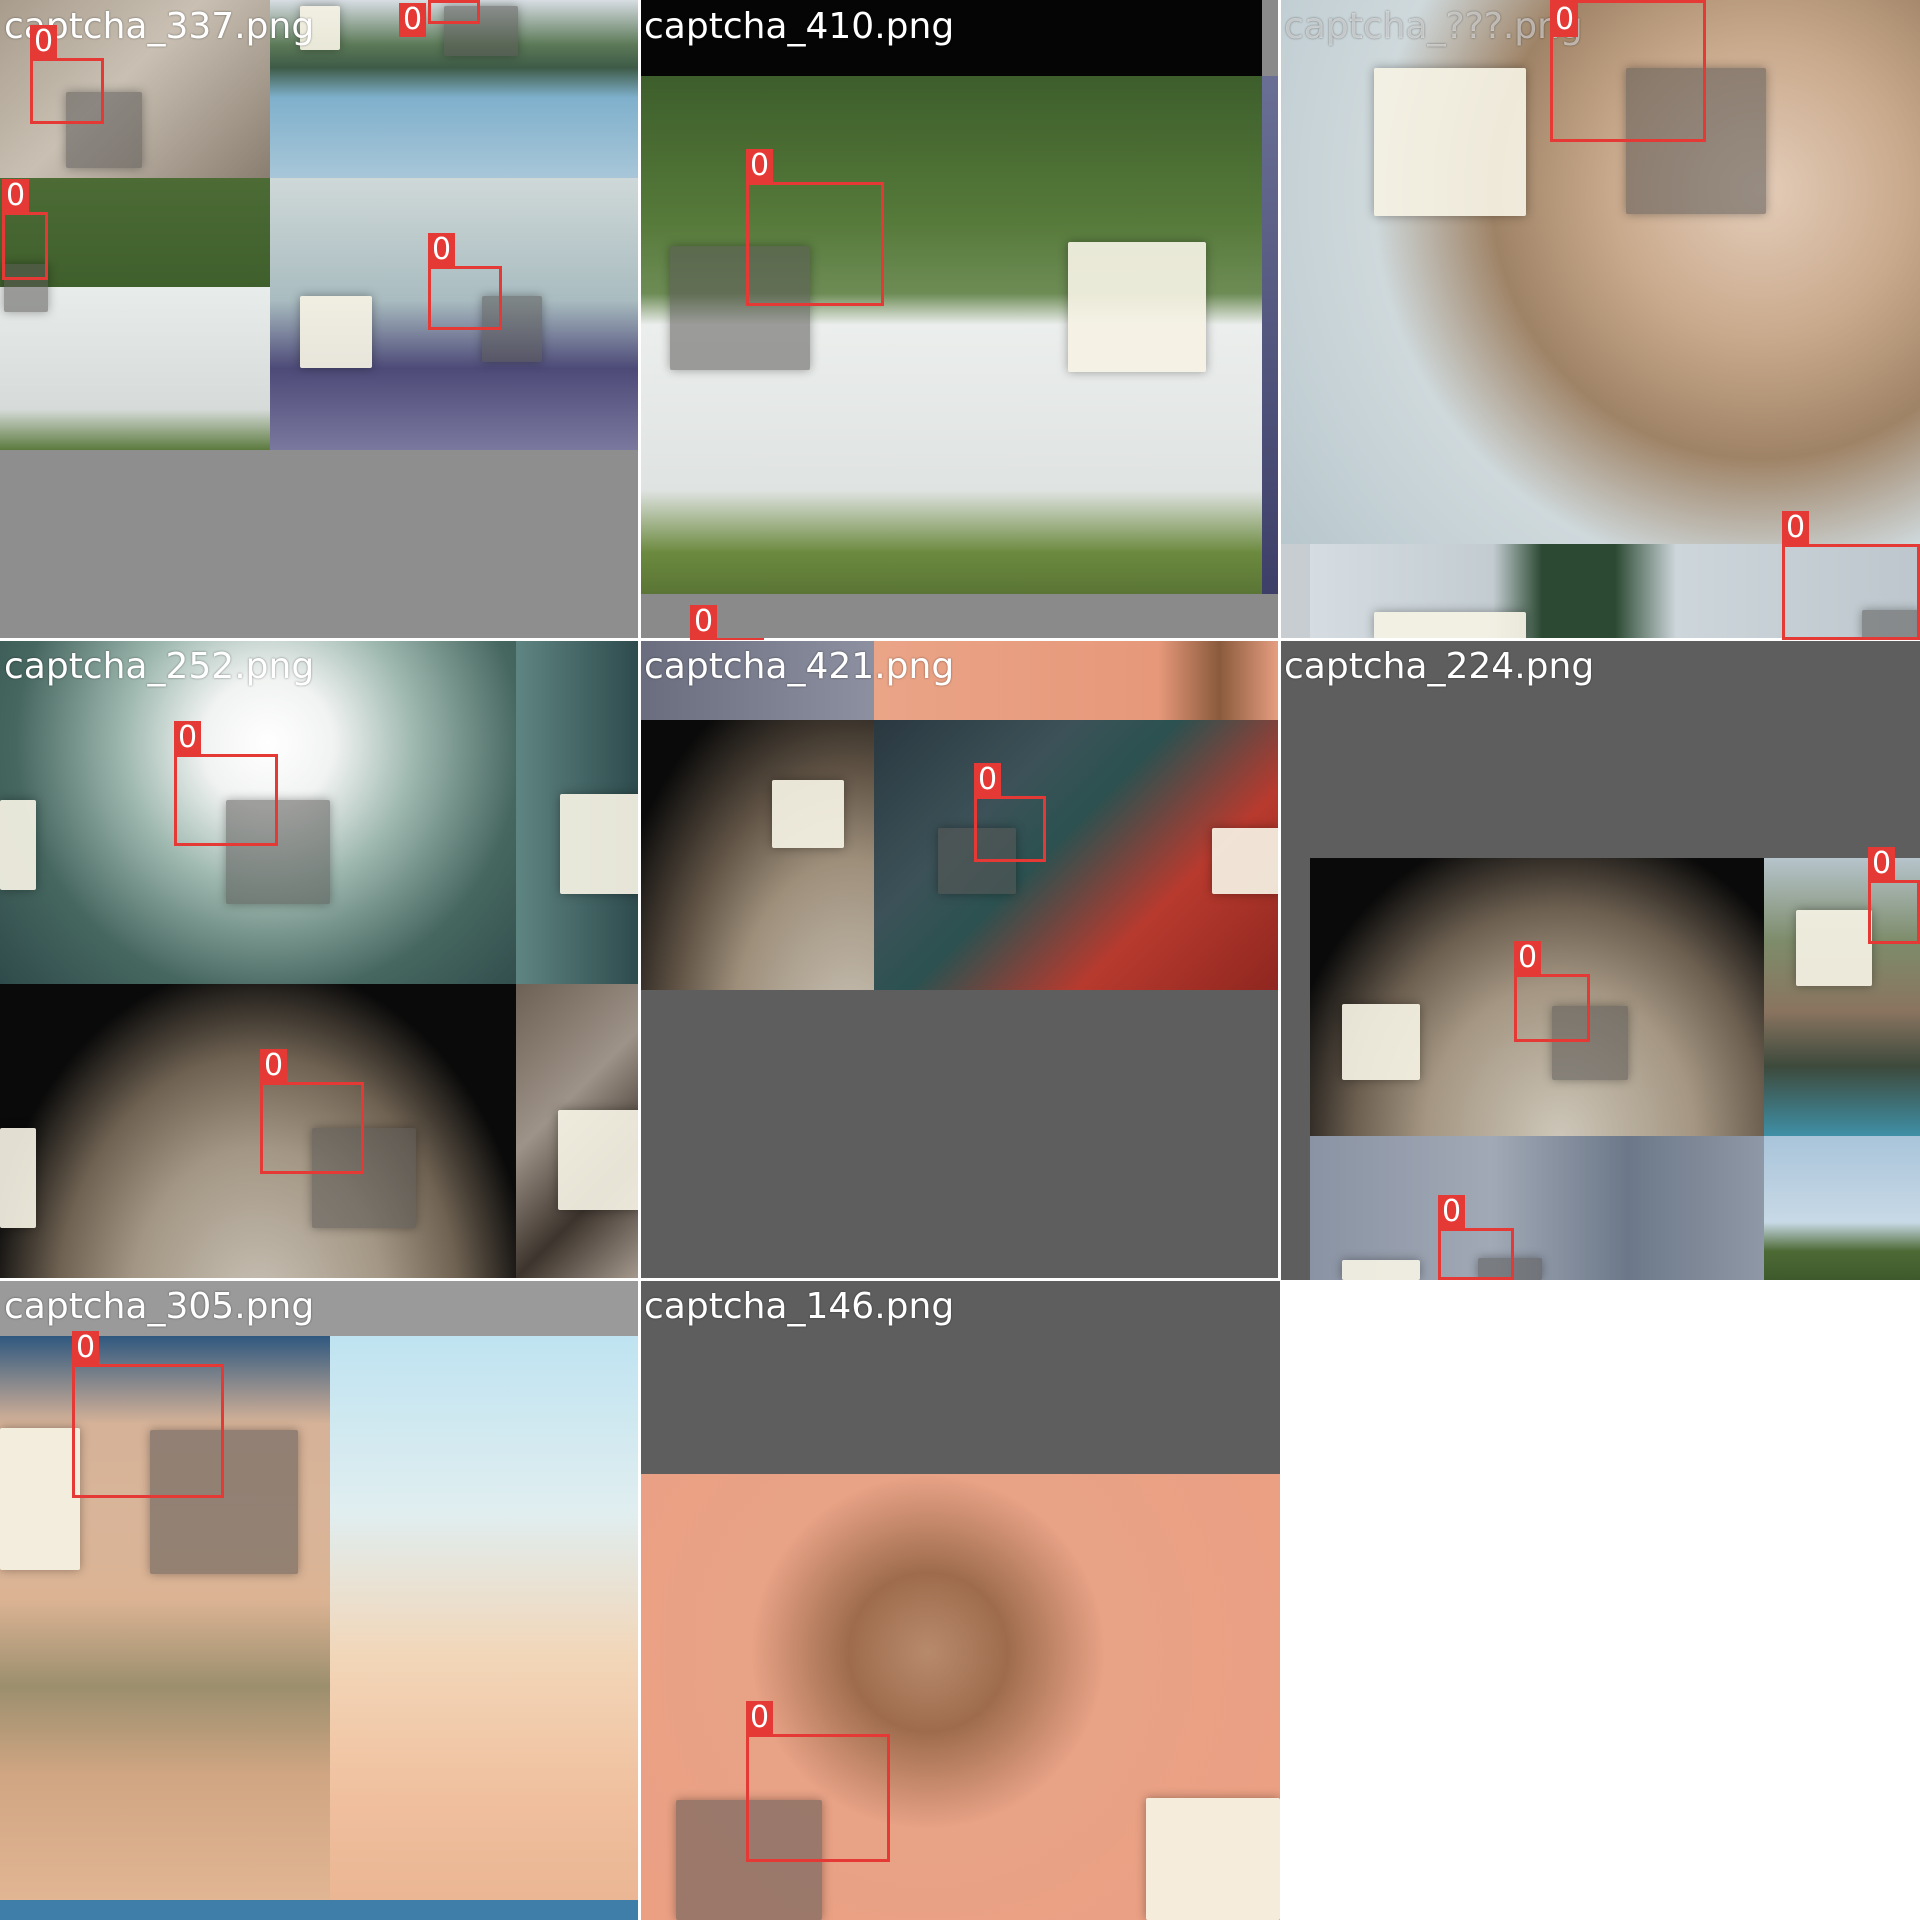  I want to click on mosaic-tile-captcha-421: 0 captcha_421.png, so click(960, 960).